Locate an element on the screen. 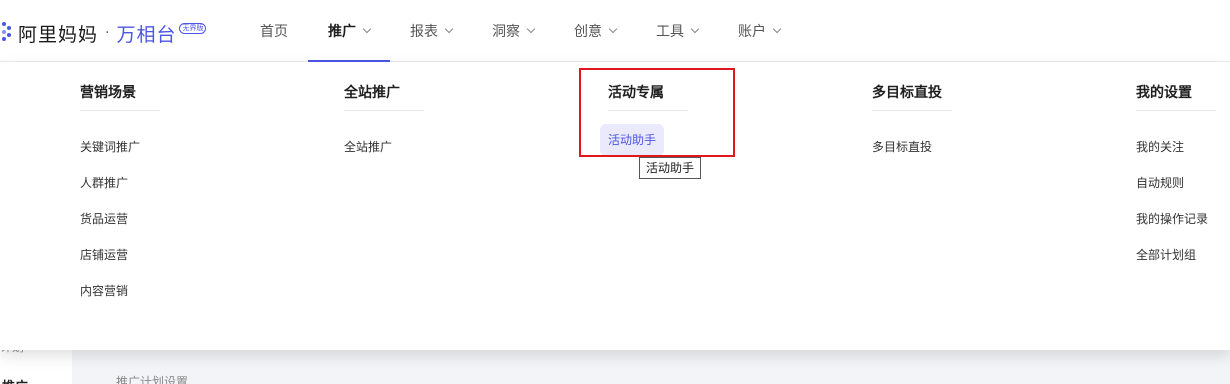  menu-item-content-marketing: 内容营销 is located at coordinates (120, 291).